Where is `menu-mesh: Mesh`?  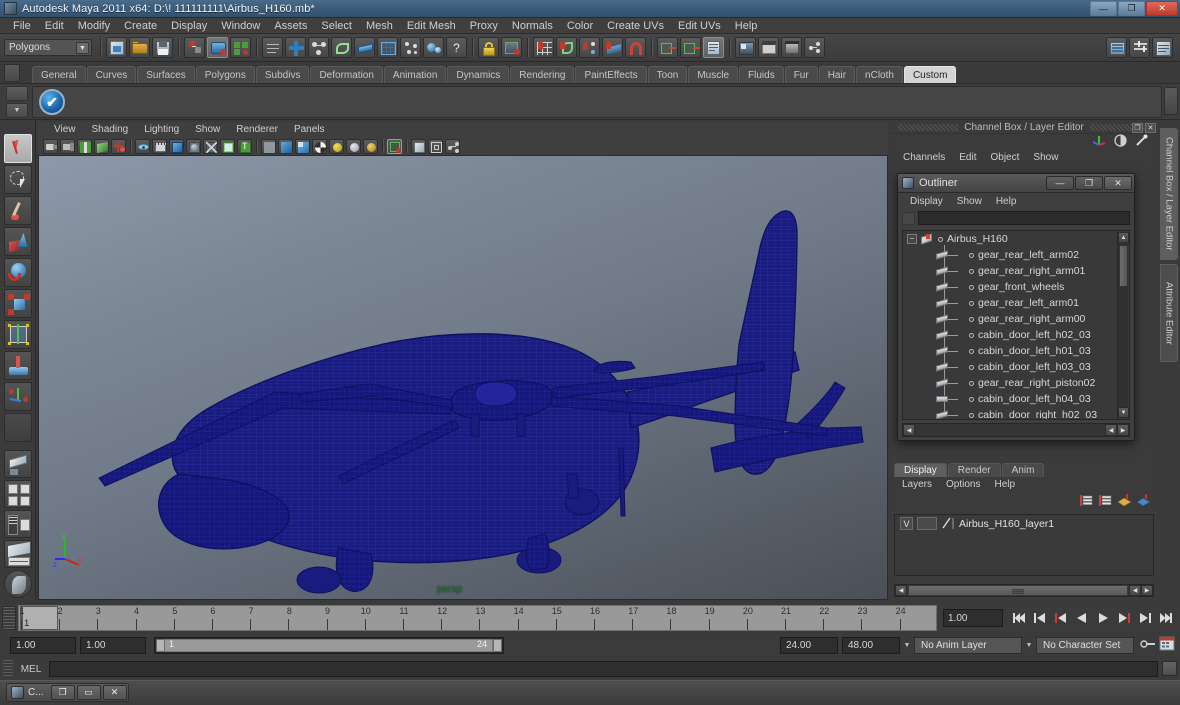
menu-mesh: Mesh is located at coordinates (379, 26).